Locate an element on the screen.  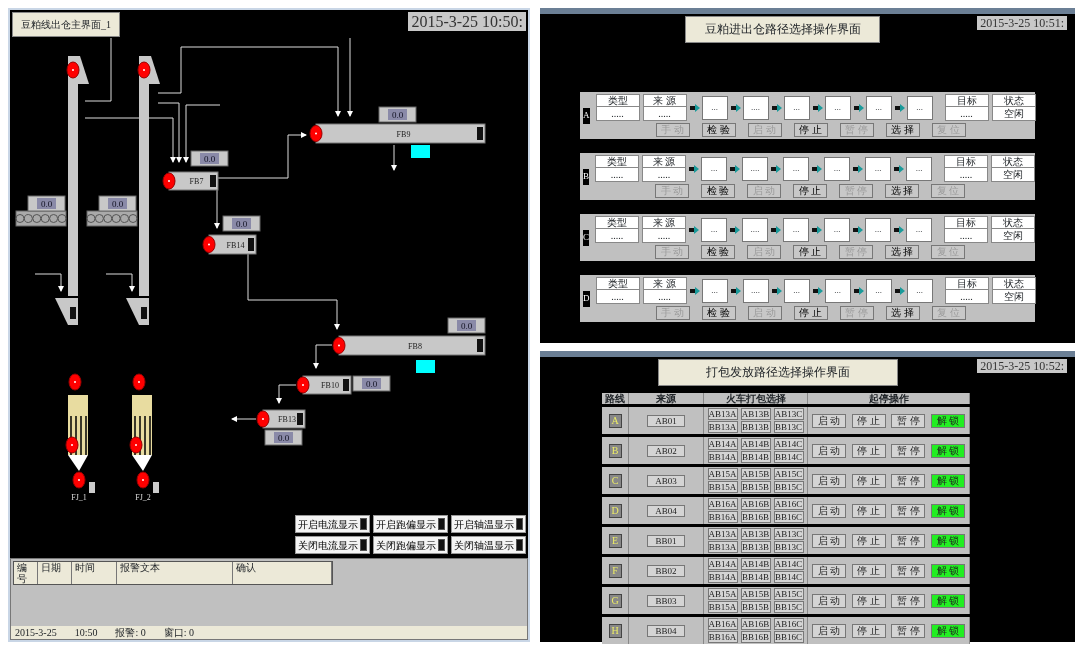
display-toggle-button: 开启电流显示 is located at coordinates (332, 524).